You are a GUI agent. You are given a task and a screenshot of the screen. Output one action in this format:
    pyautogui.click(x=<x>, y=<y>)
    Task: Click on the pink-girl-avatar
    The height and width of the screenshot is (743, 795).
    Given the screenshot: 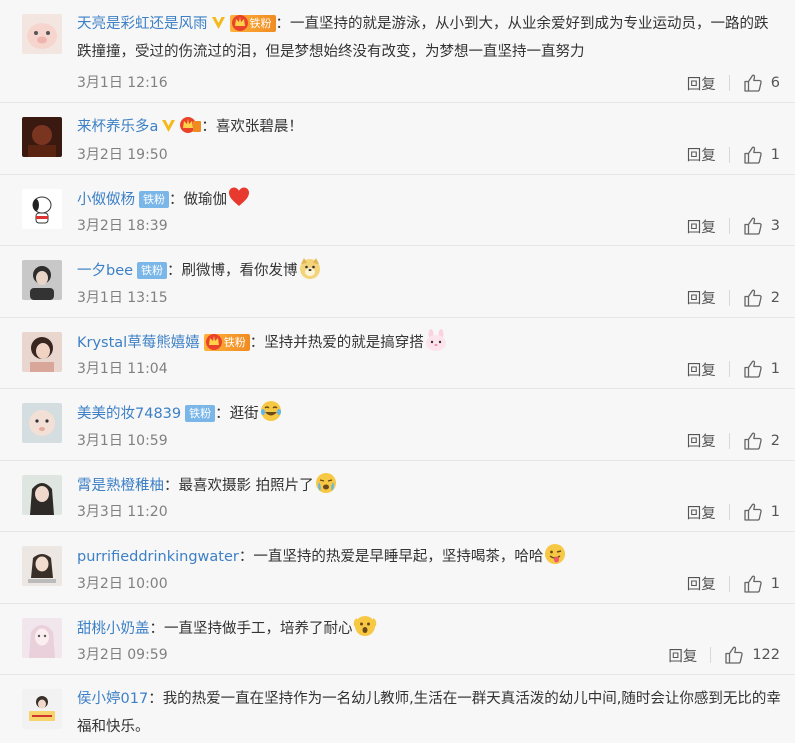 What is the action you would take?
    pyautogui.click(x=42, y=637)
    